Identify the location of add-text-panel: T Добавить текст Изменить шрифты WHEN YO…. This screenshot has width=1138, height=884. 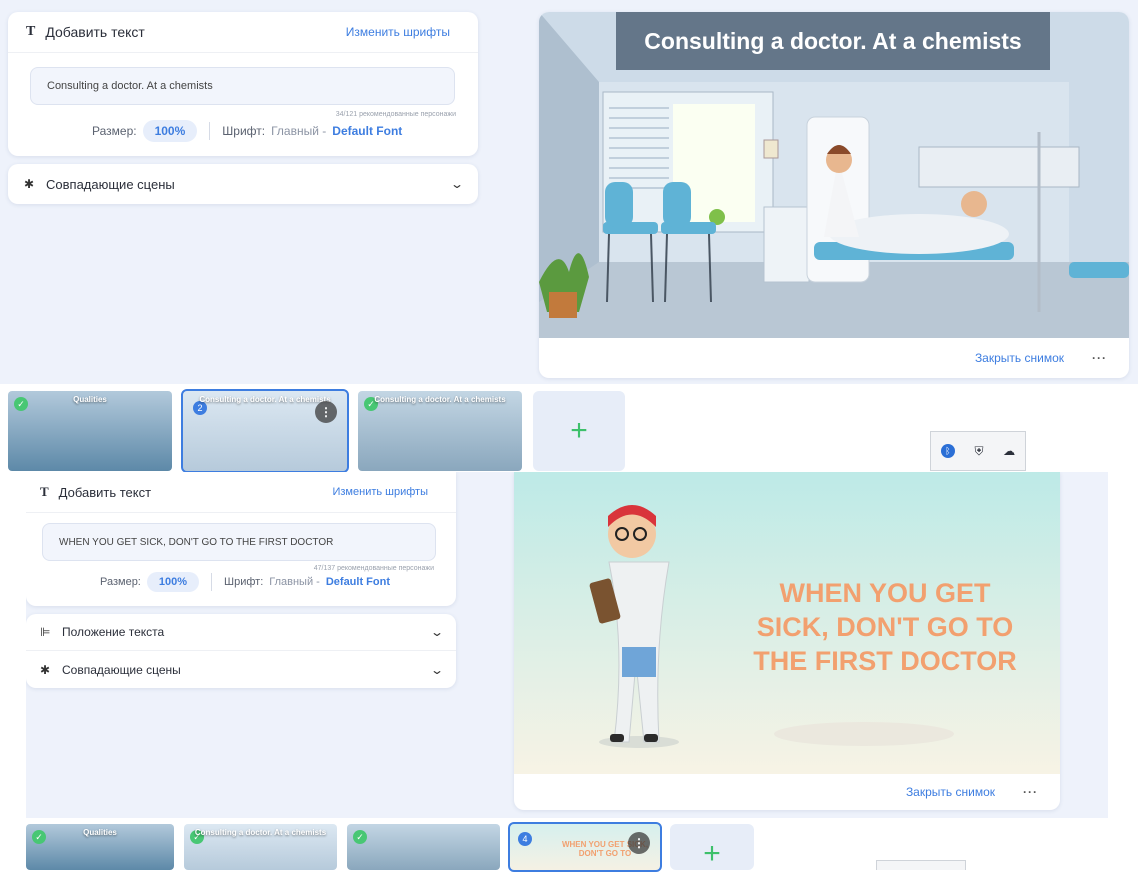
(241, 539).